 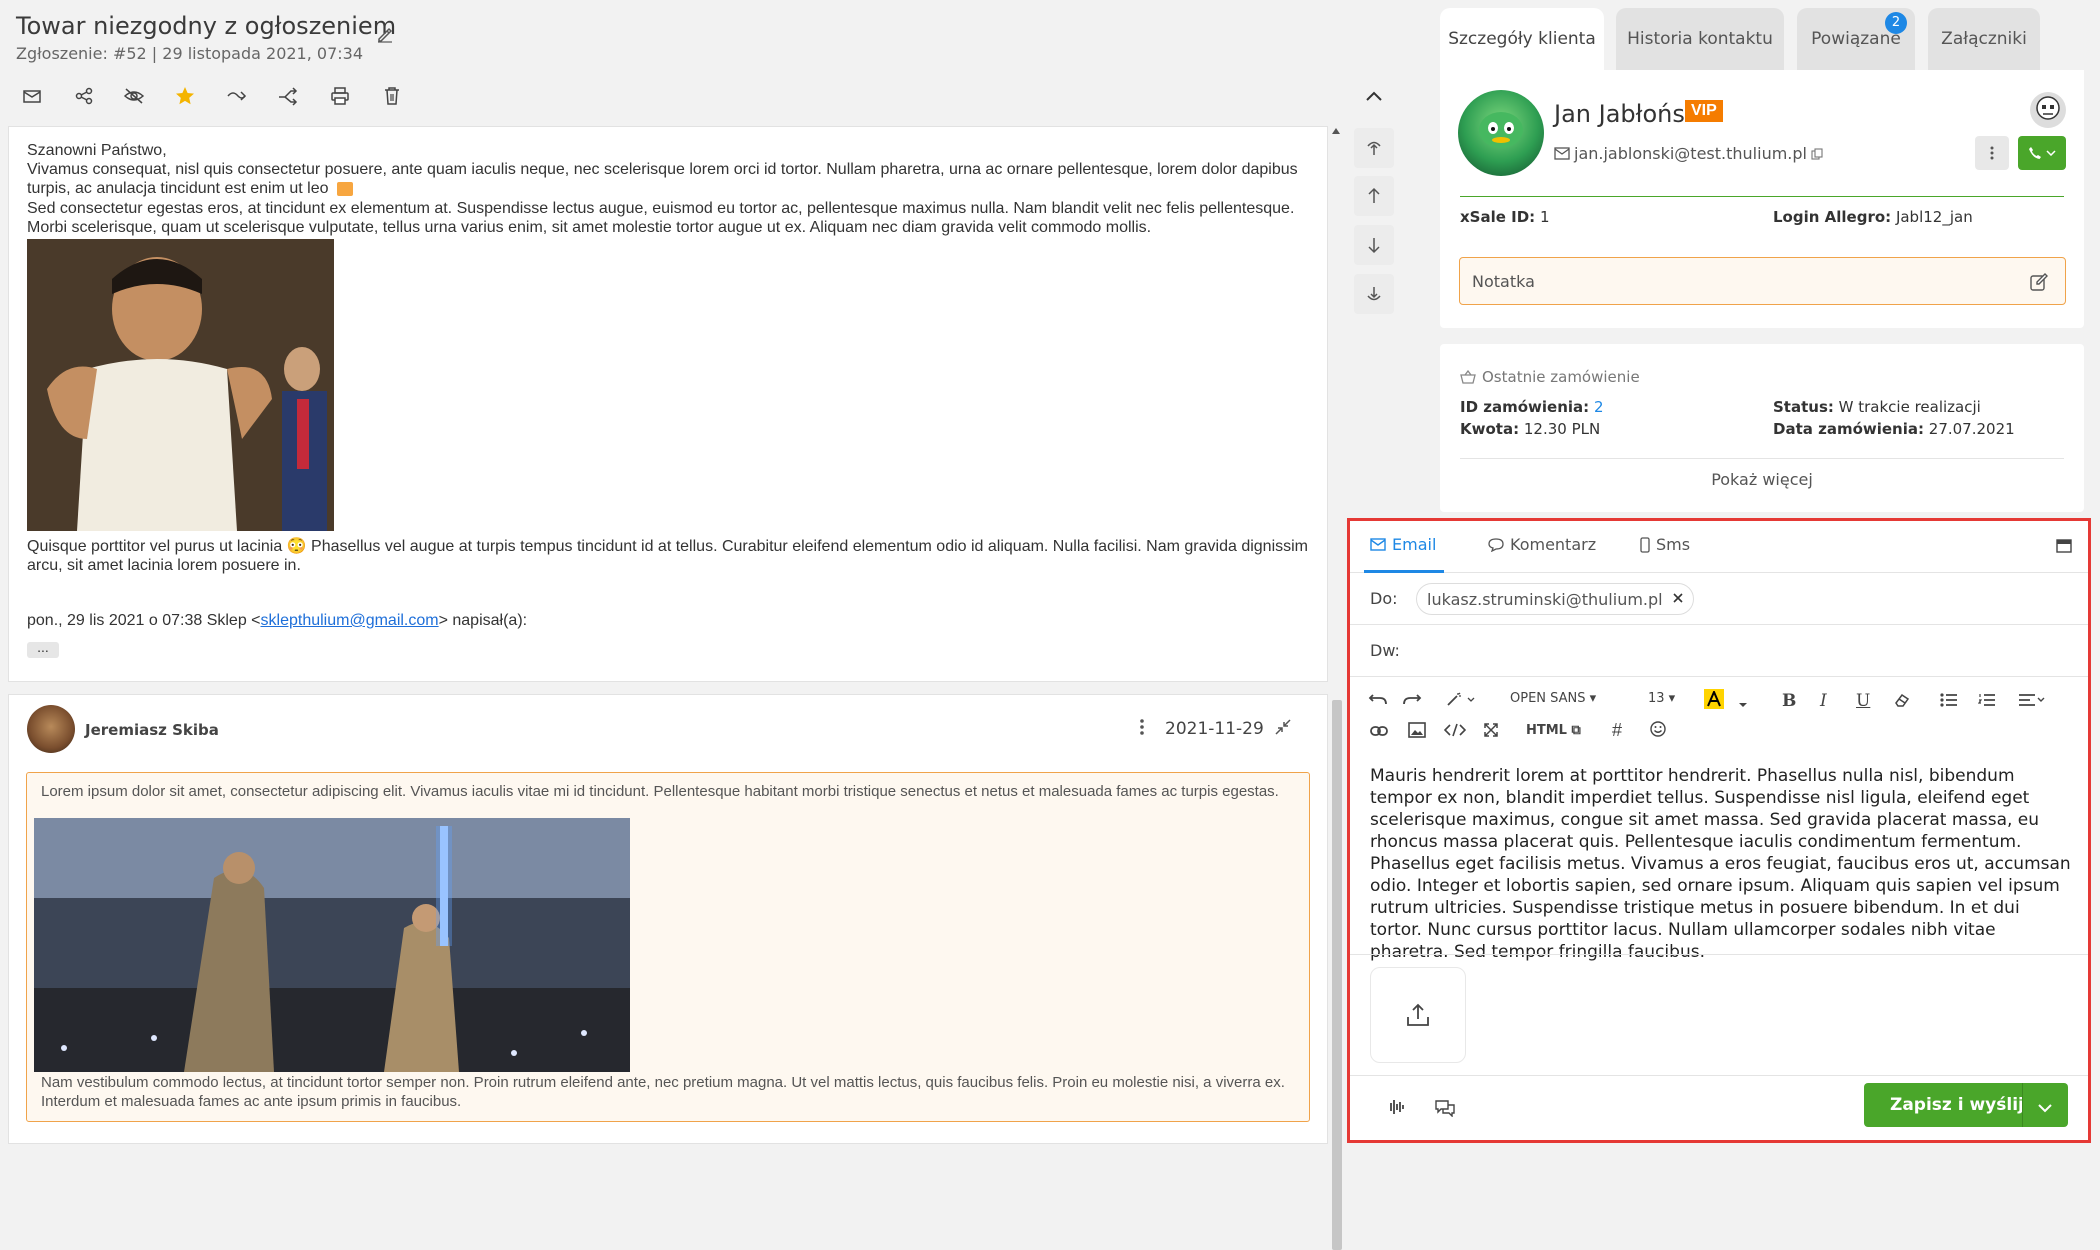 What do you see at coordinates (1214, 729) in the screenshot?
I see `message-date: 2021-11-29` at bounding box center [1214, 729].